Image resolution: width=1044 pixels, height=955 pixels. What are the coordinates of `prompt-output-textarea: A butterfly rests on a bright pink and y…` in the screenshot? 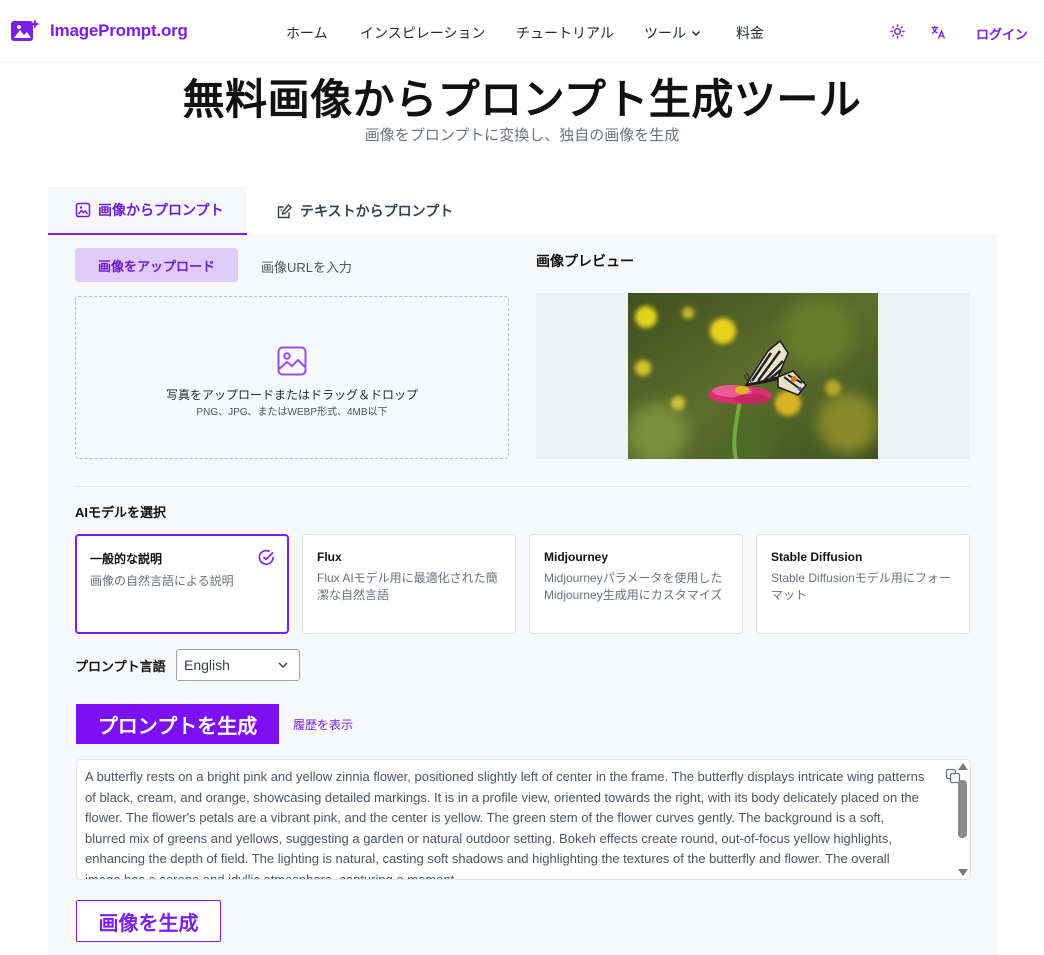 It's located at (523, 819).